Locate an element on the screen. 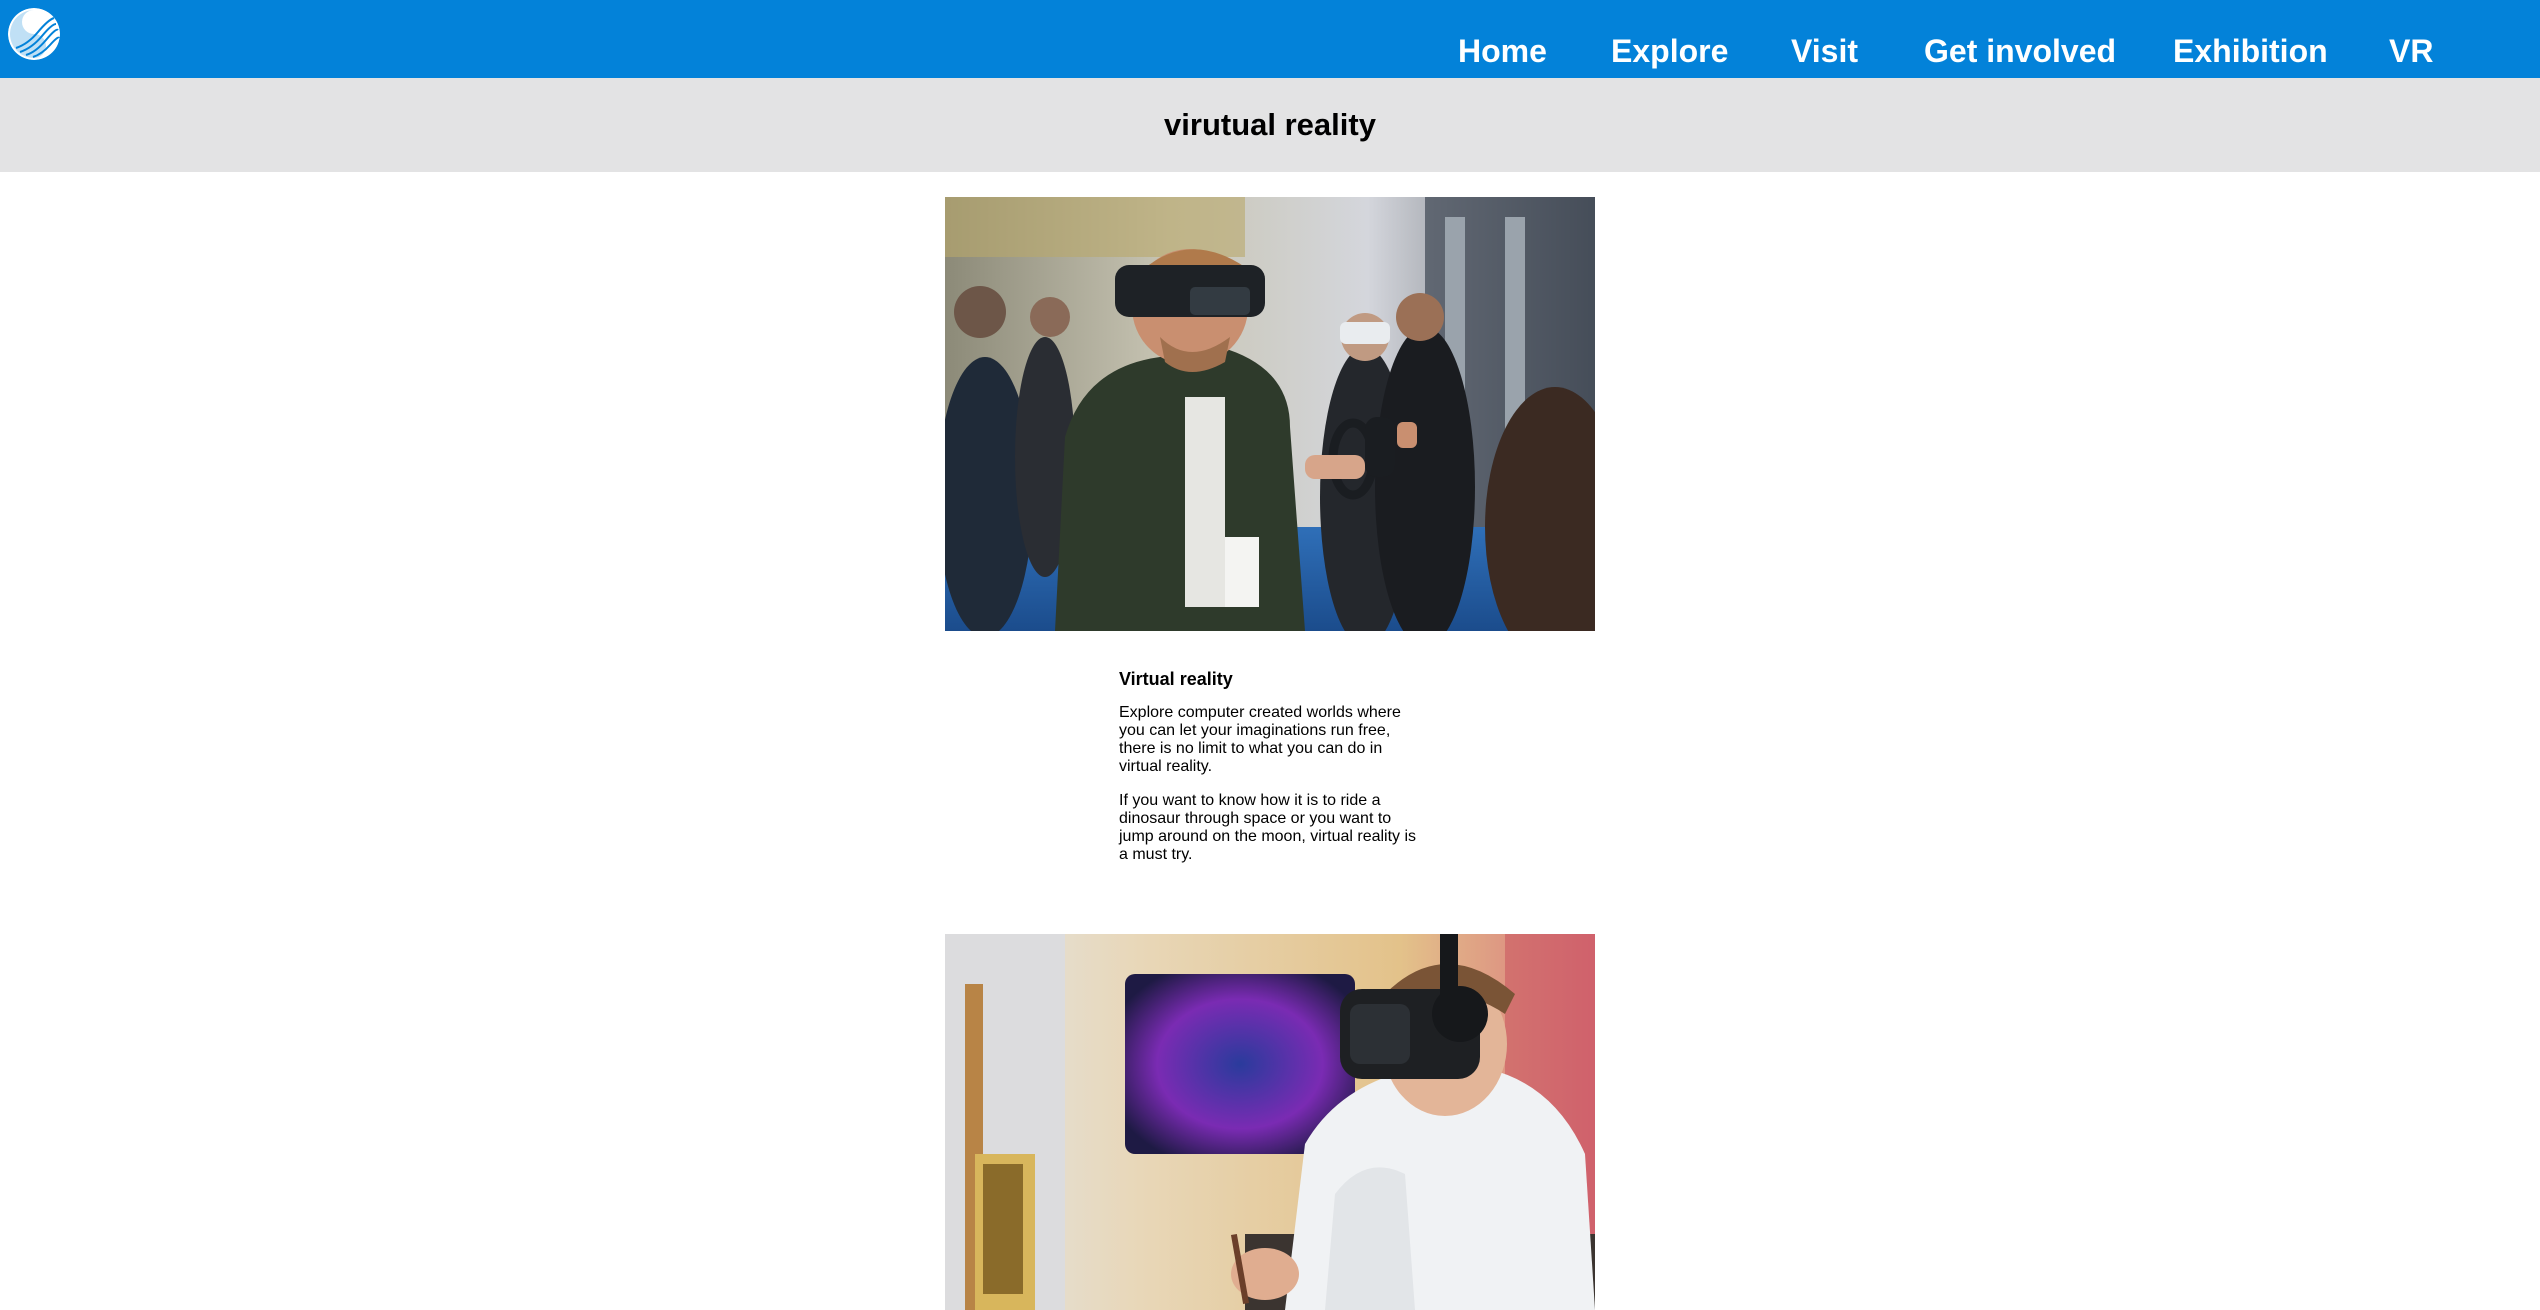 The height and width of the screenshot is (1310, 2540). nav-exhibition: Exhibition is located at coordinates (2250, 51).